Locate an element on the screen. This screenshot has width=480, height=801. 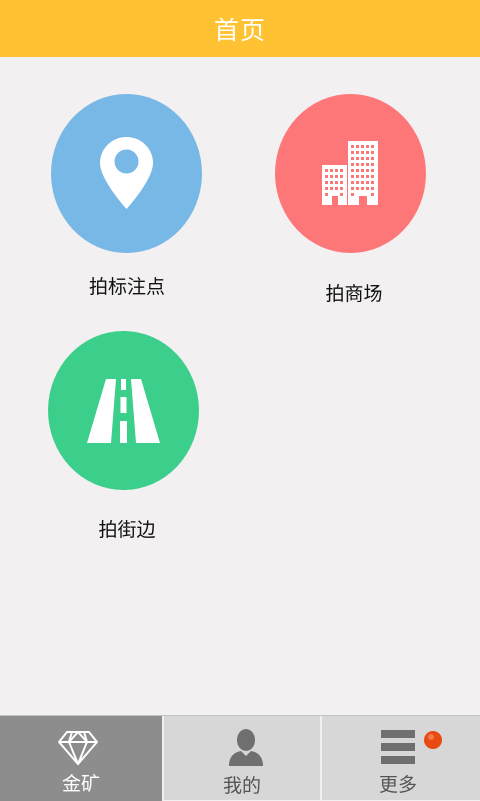
bottom-tab-bar: 金矿 我的 更多 is located at coordinates (240, 758).